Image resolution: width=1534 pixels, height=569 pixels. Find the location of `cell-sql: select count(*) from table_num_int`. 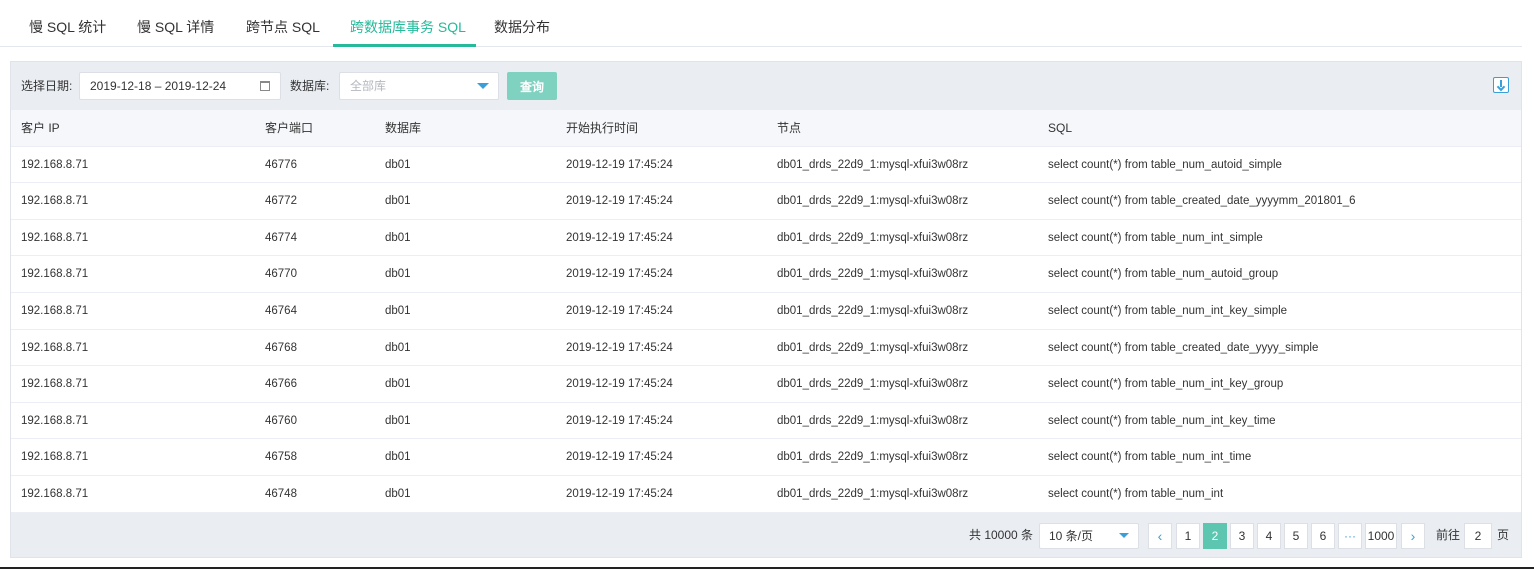

cell-sql: select count(*) from table_num_int is located at coordinates (1136, 493).